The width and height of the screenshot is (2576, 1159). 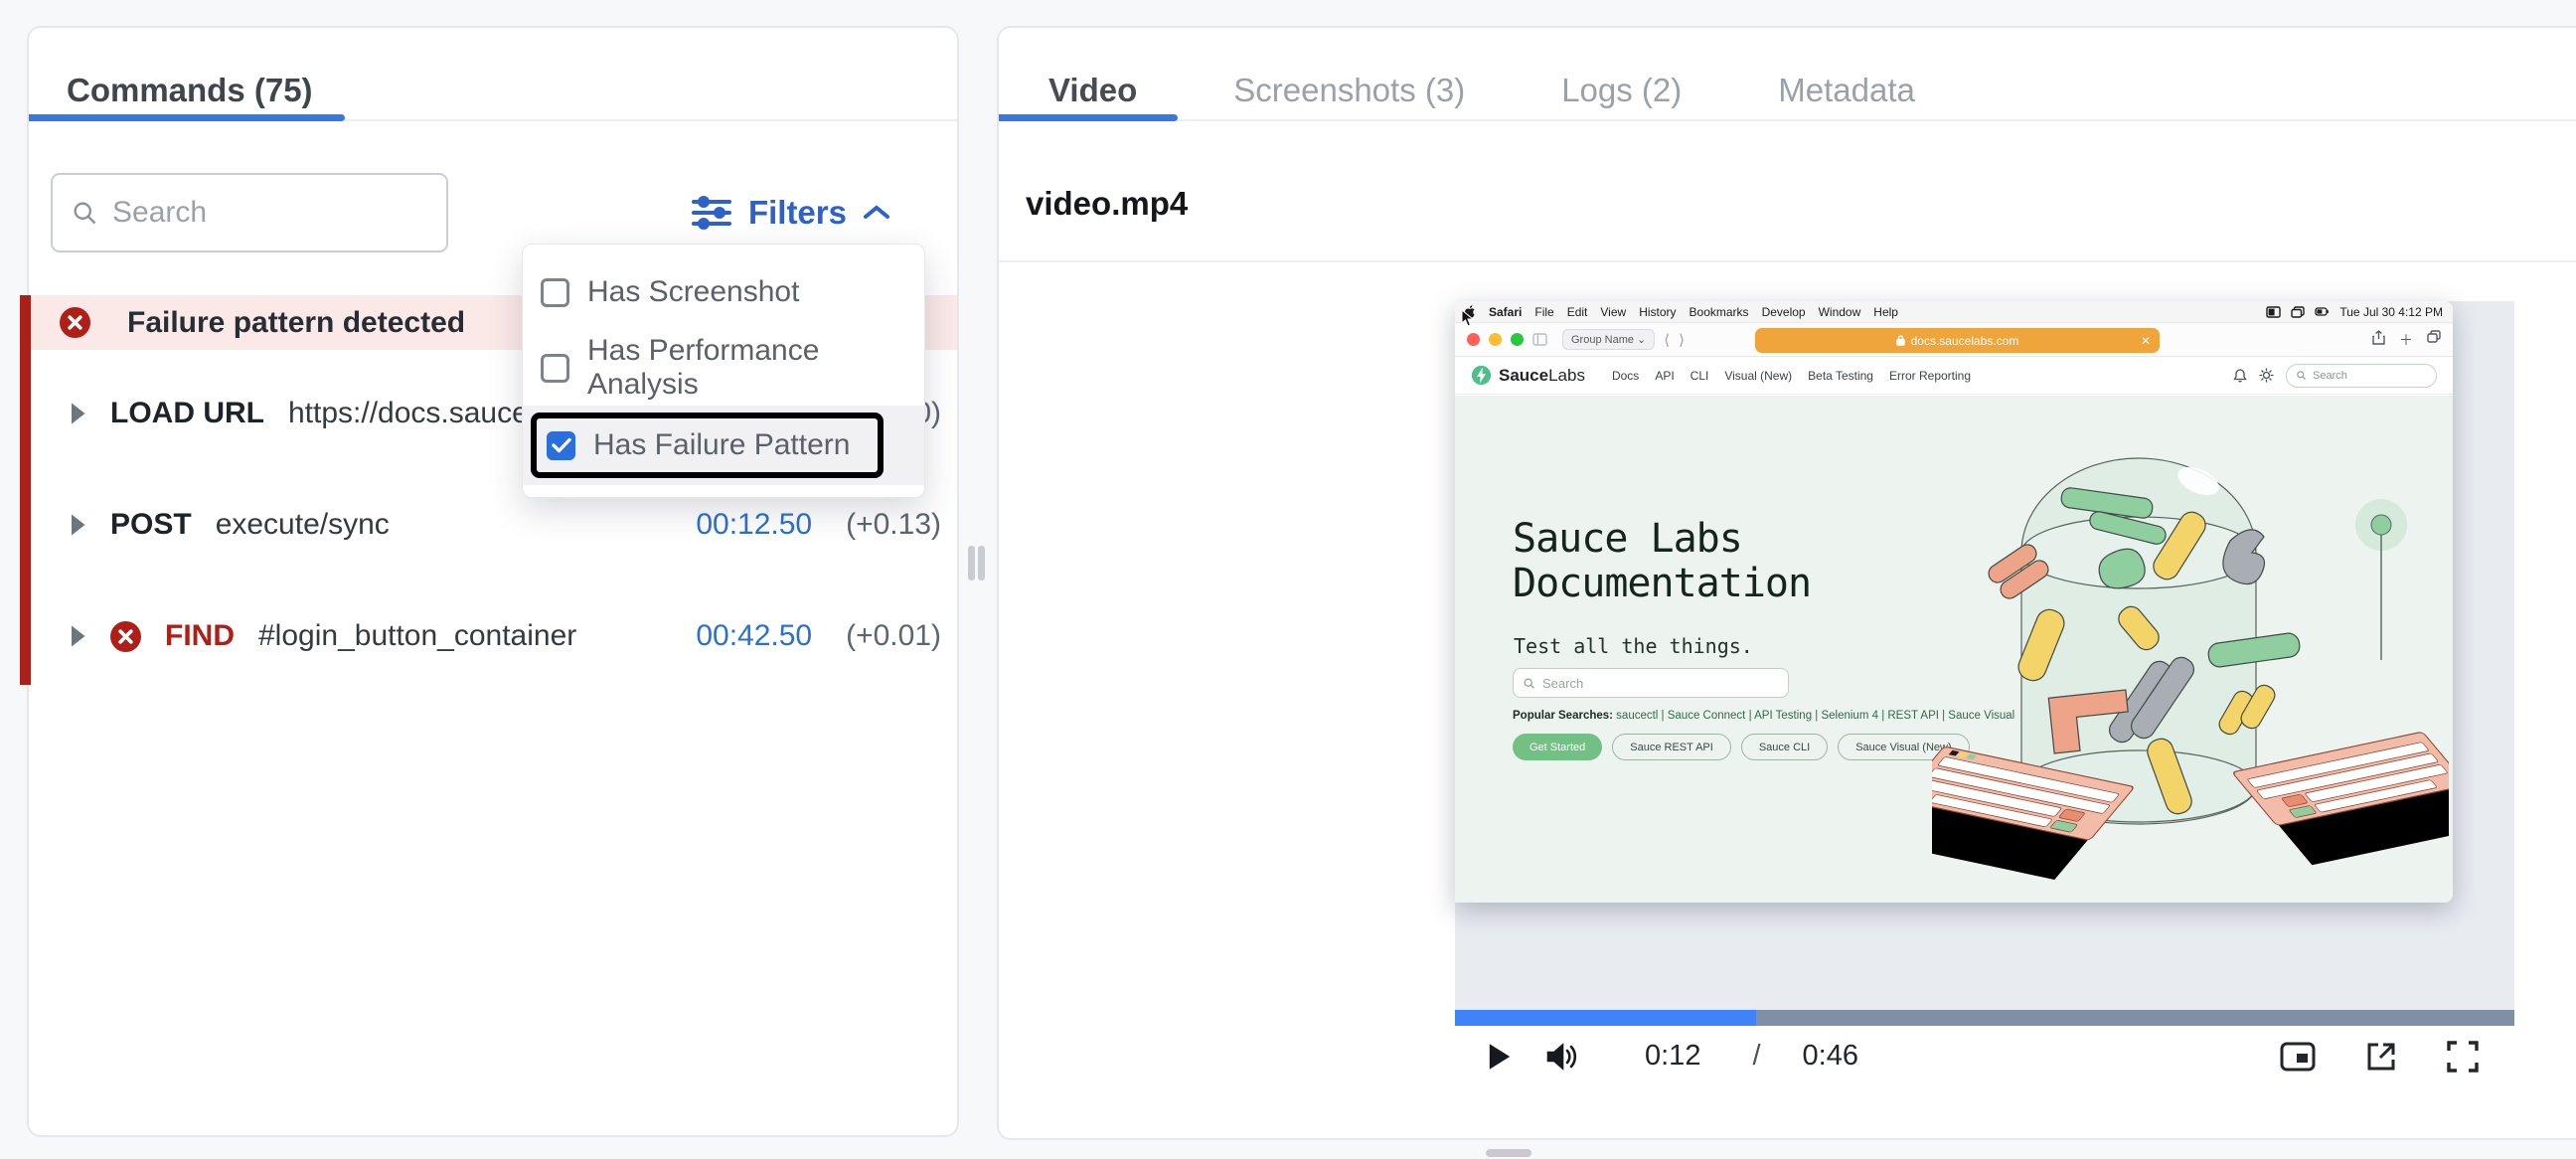 I want to click on menubar-item-develop: Develop, so click(x=1784, y=312).